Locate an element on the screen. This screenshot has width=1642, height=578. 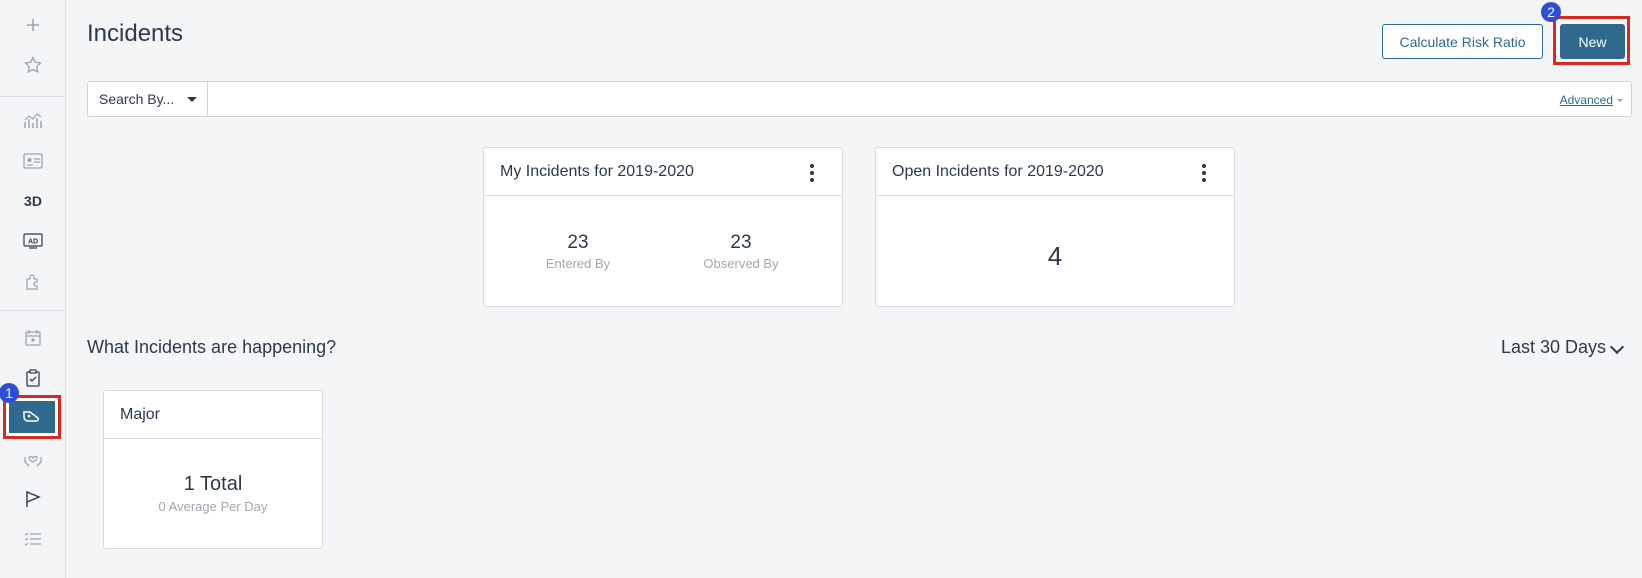
search-bar: Search By... Advanced is located at coordinates (859, 99).